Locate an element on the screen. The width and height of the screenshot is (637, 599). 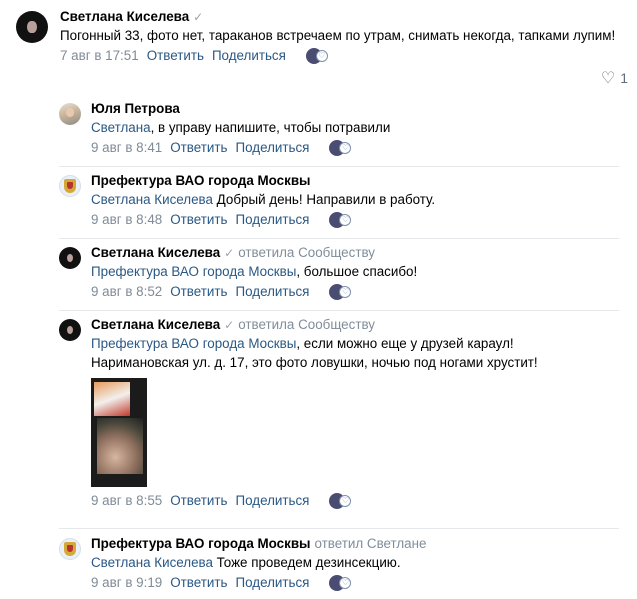
attached-photo is located at coordinates (119, 432).